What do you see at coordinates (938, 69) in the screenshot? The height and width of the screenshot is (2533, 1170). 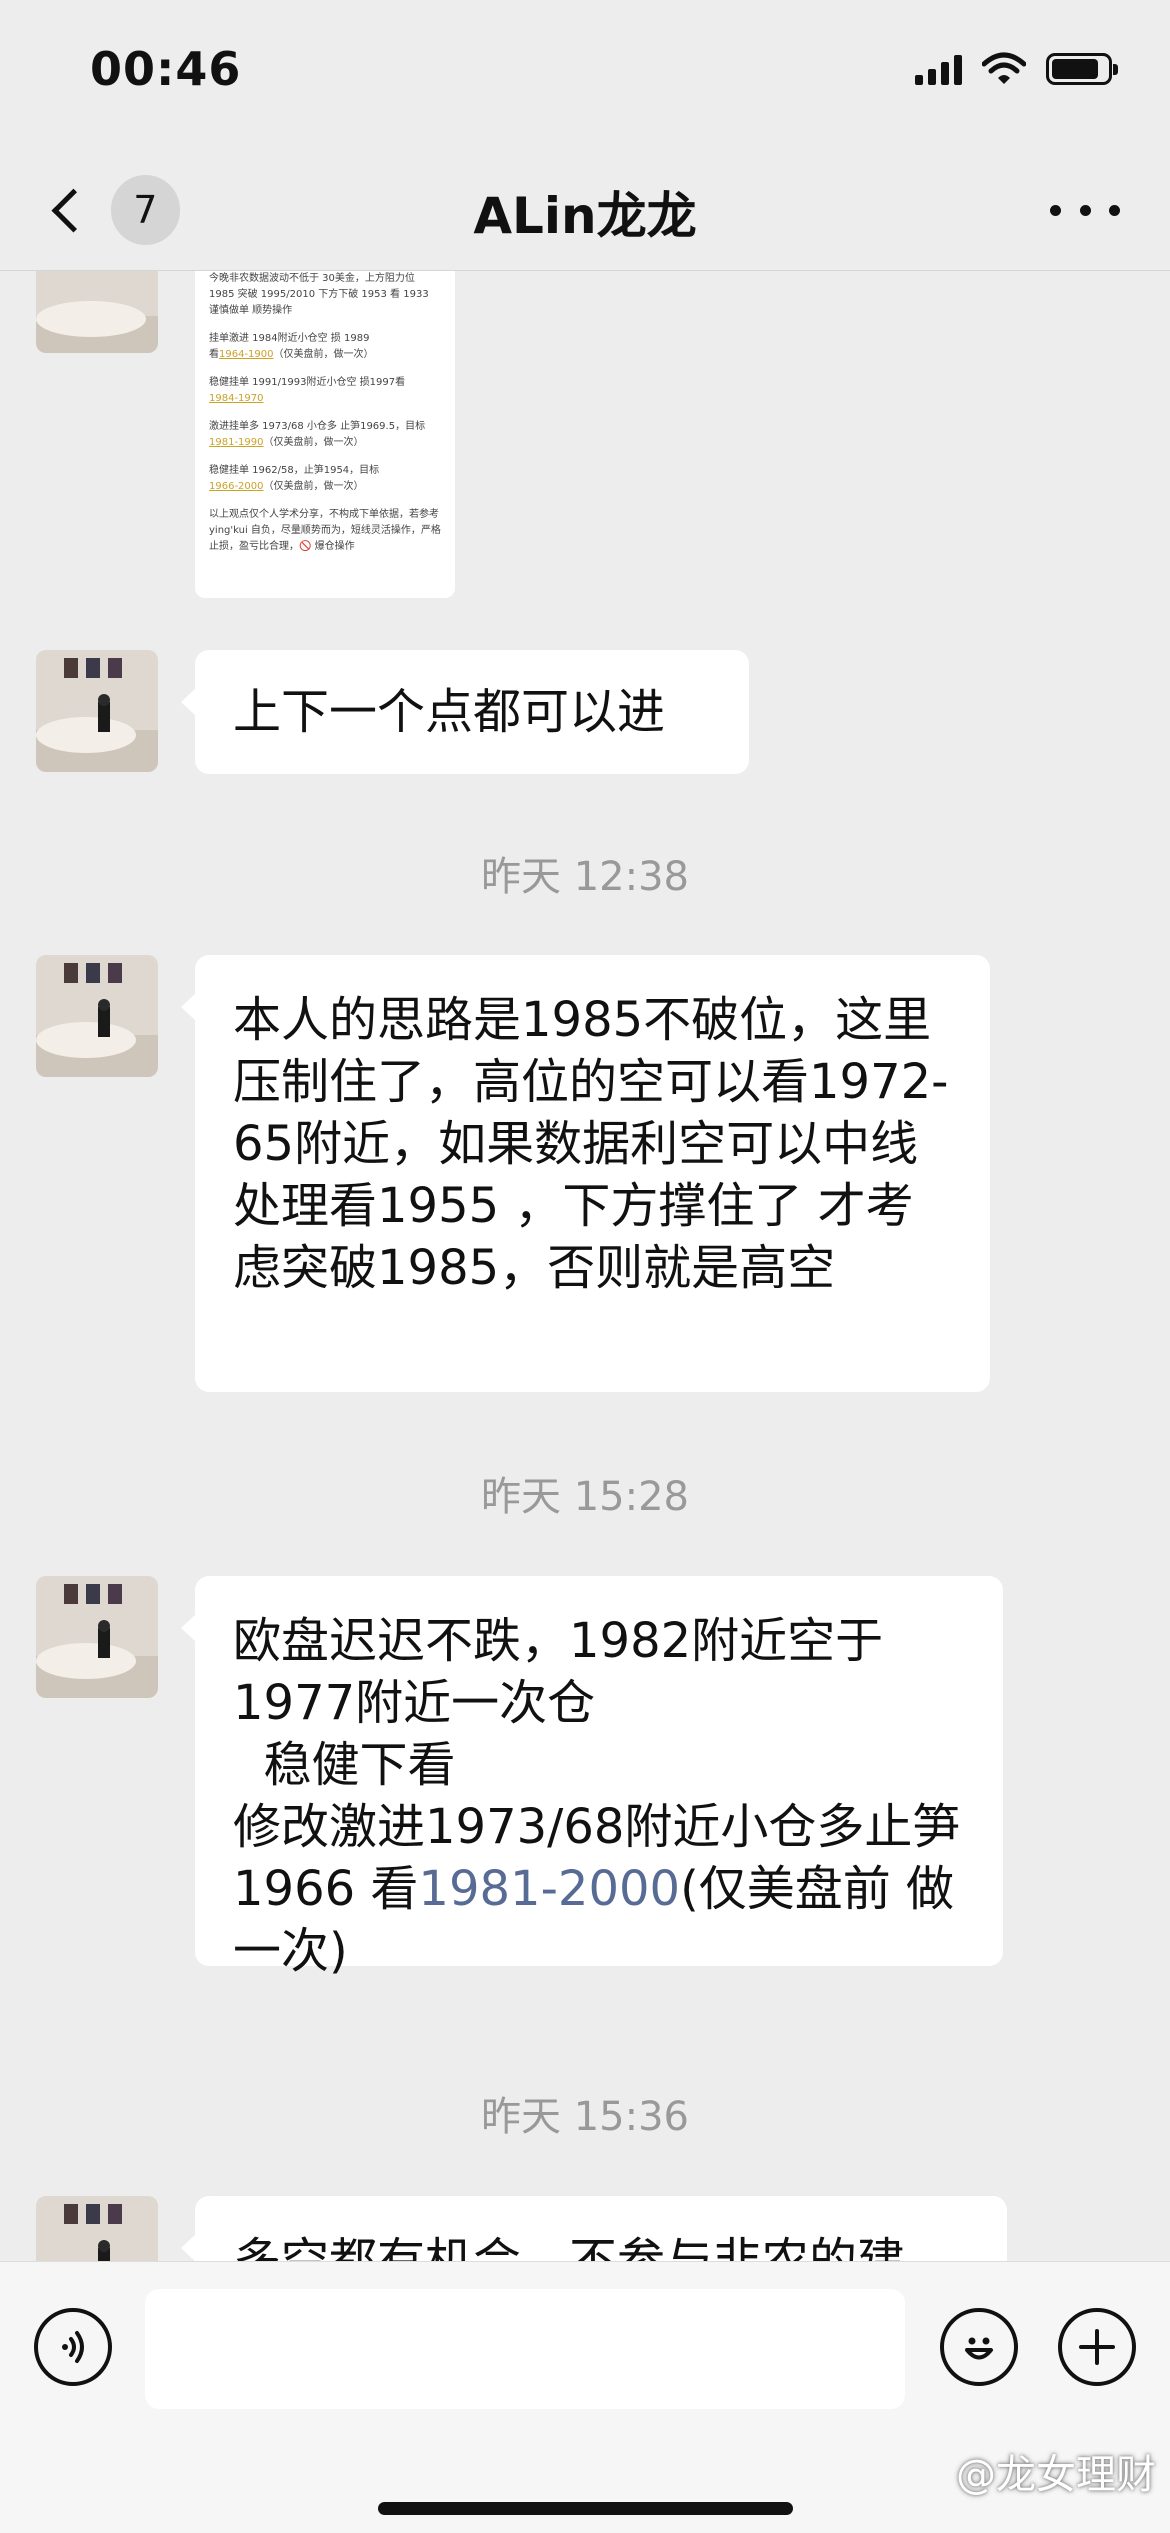 I see `cellular-signal-icon` at bounding box center [938, 69].